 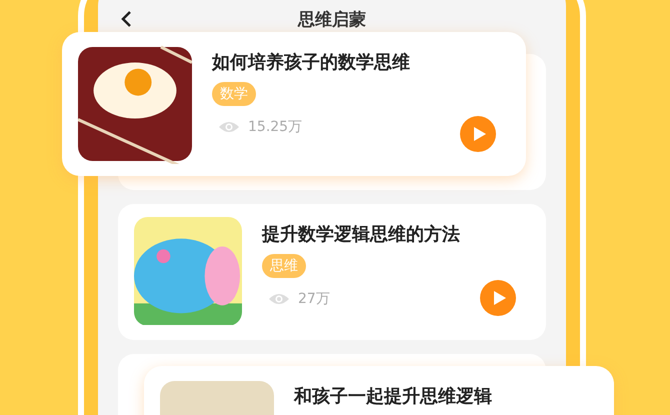 What do you see at coordinates (332, 19) in the screenshot?
I see `page-title: 思维启蒙` at bounding box center [332, 19].